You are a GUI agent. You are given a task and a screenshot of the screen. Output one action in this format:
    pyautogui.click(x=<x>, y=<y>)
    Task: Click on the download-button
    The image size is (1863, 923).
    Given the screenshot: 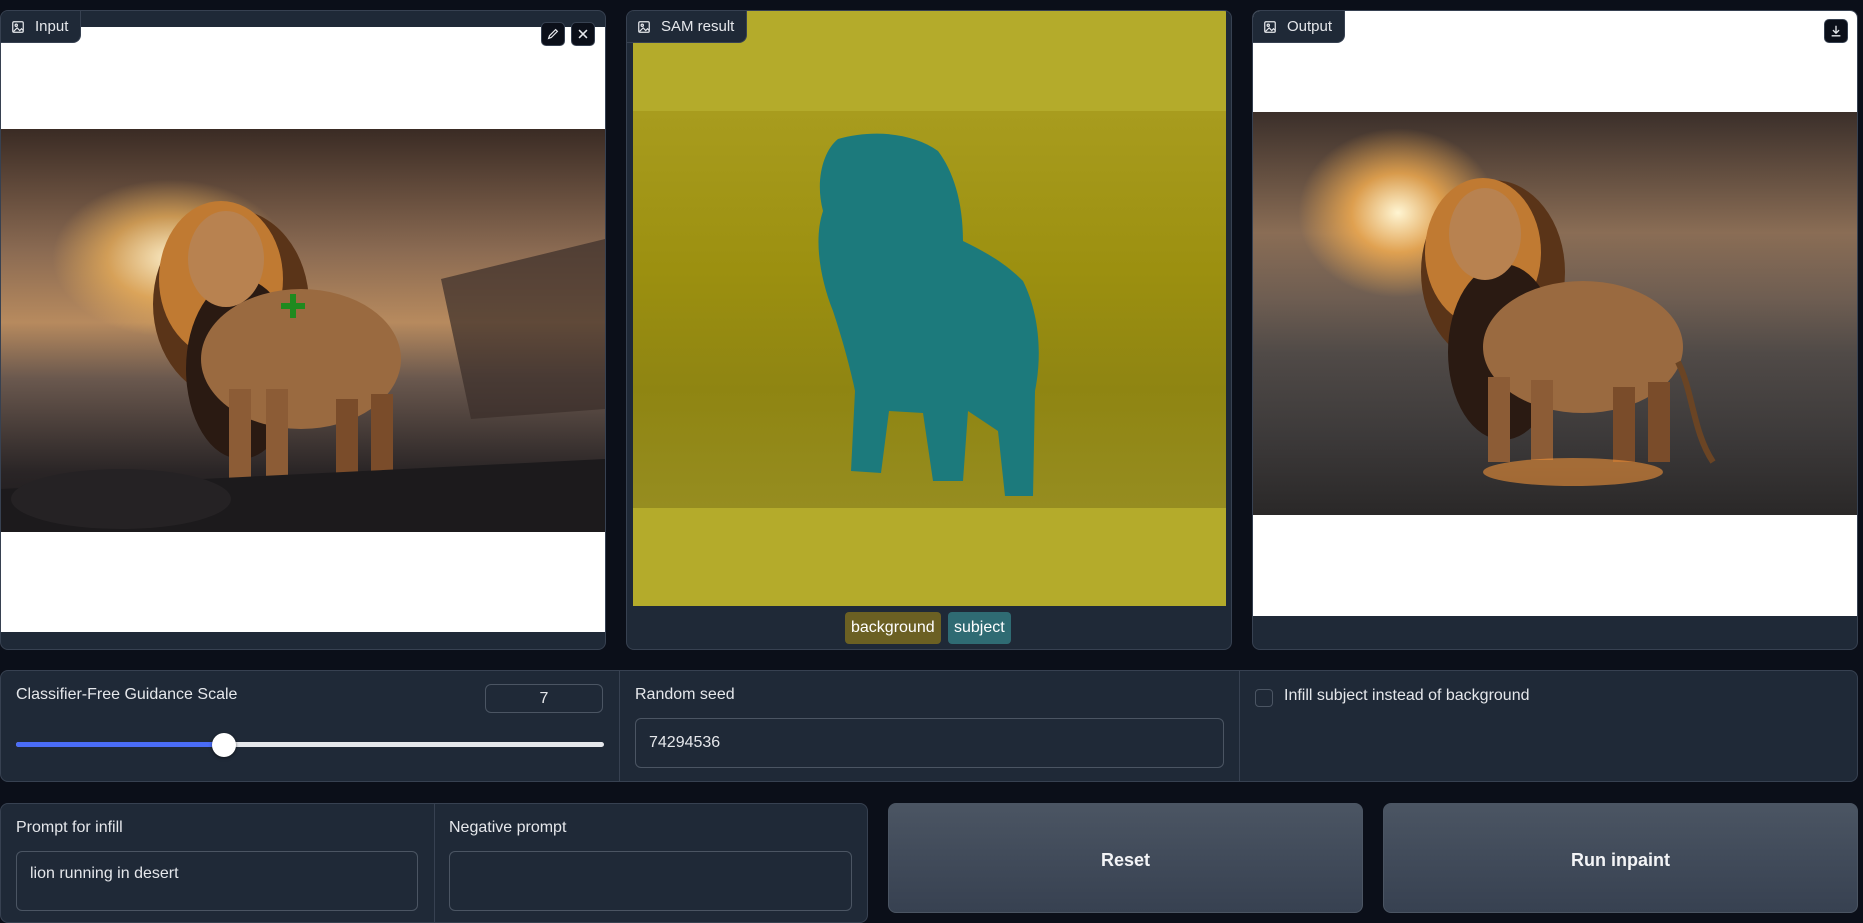 What is the action you would take?
    pyautogui.click(x=1836, y=31)
    